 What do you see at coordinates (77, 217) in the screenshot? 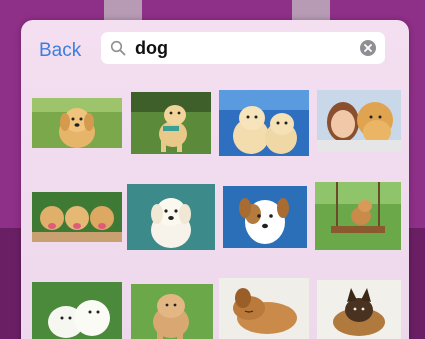
I see `result-three-puppies` at bounding box center [77, 217].